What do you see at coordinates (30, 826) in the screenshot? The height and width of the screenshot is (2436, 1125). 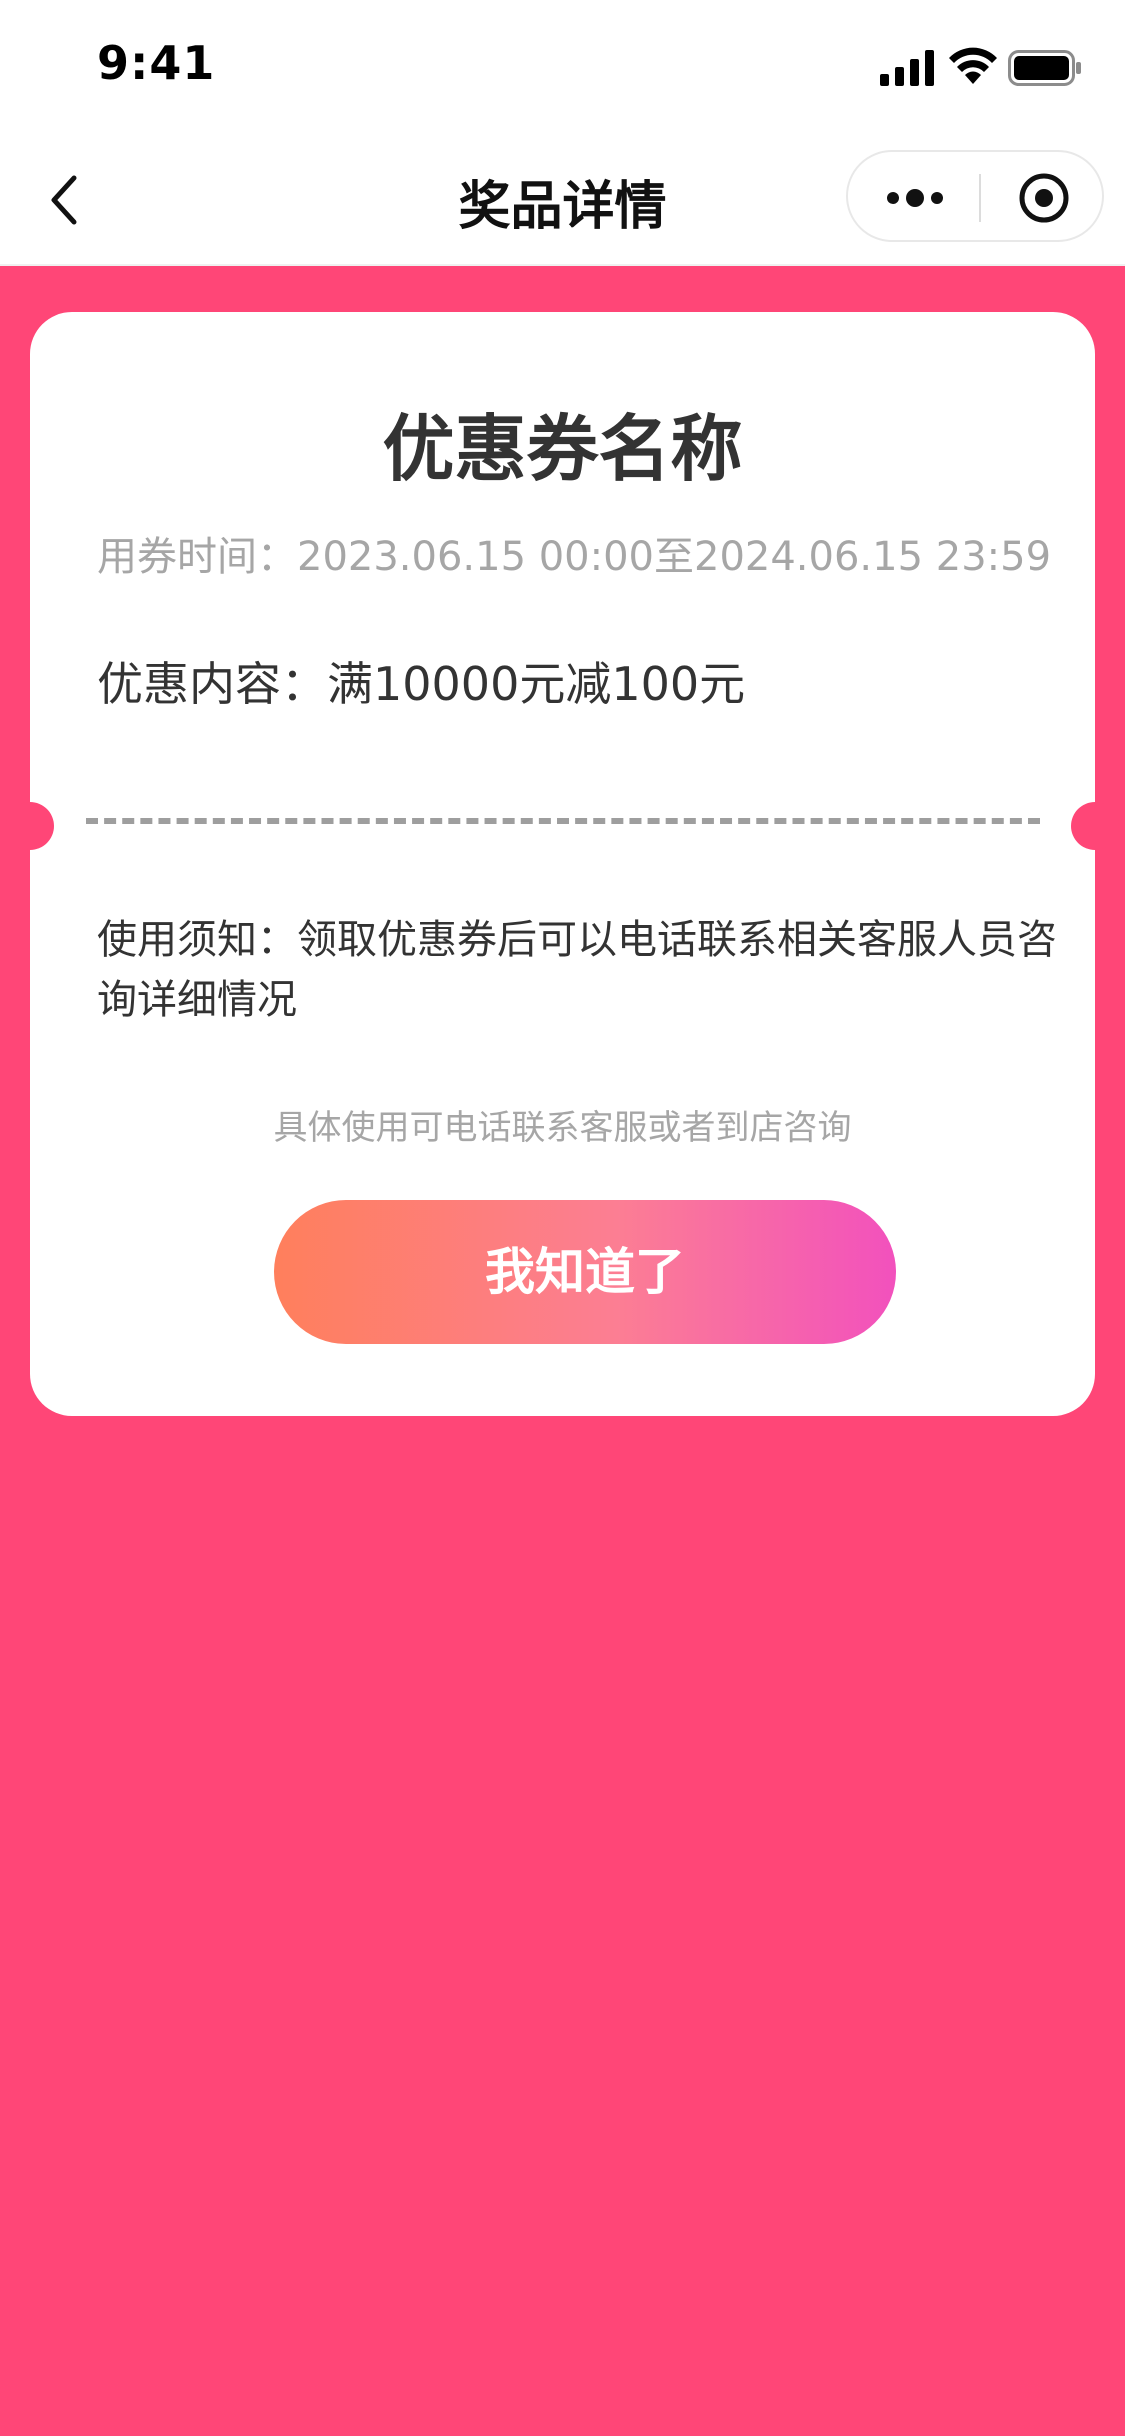 I see `card-notch-left` at bounding box center [30, 826].